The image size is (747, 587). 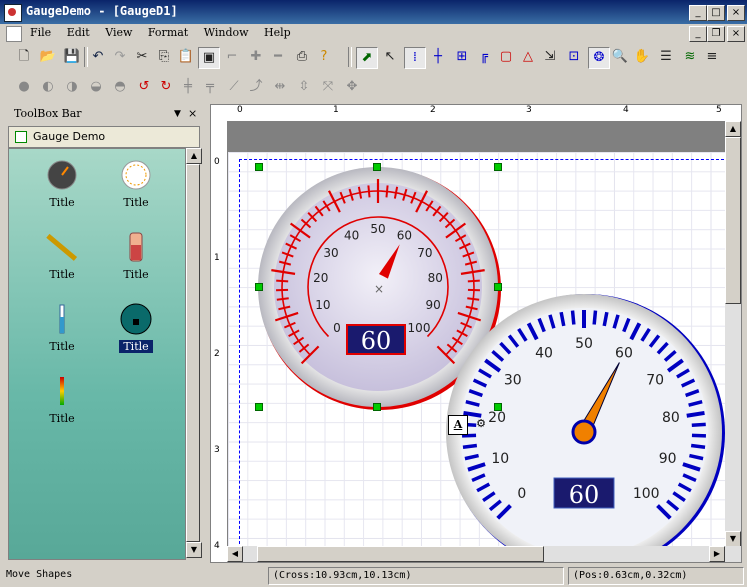 What do you see at coordinates (120, 87) in the screenshot?
I see `fragment-icon: ◓` at bounding box center [120, 87].